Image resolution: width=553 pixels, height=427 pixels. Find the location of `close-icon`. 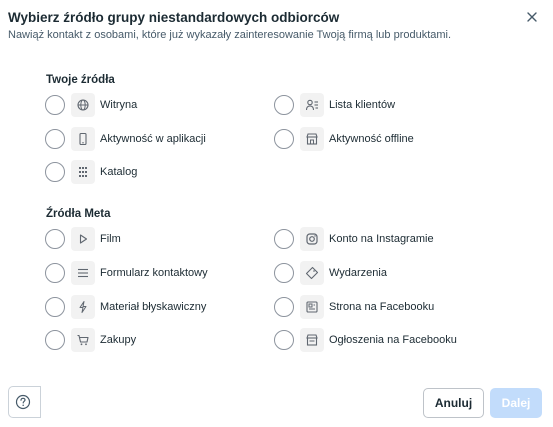

close-icon is located at coordinates (532, 17).